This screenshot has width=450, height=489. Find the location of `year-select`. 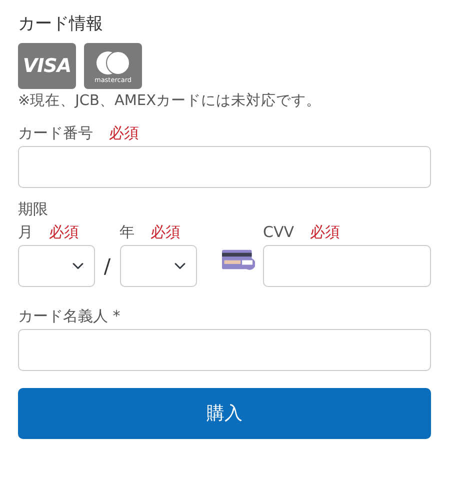

year-select is located at coordinates (158, 266).